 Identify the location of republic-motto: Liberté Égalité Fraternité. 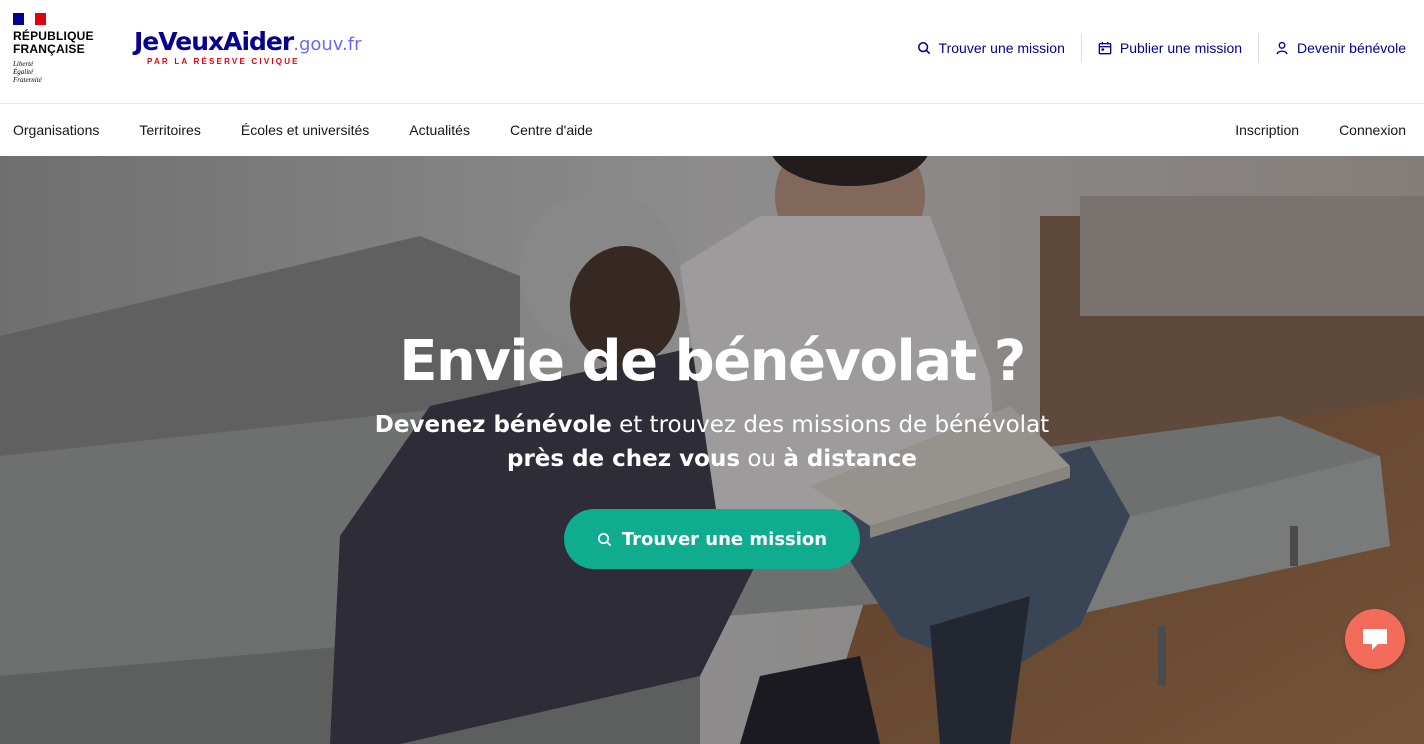
(27, 72).